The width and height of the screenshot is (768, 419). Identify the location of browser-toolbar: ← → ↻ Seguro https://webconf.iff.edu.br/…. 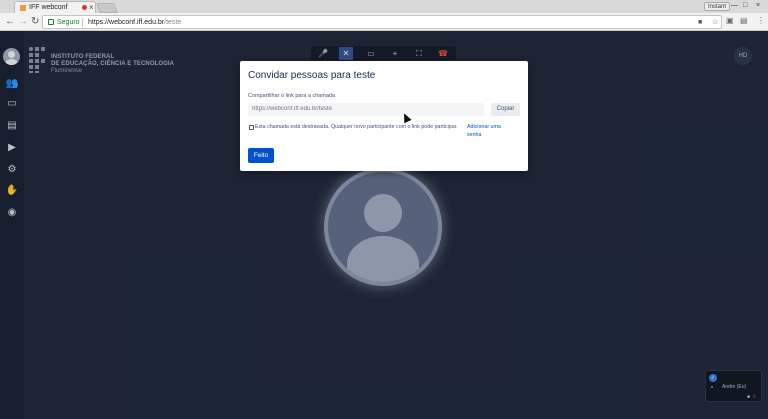
(384, 22).